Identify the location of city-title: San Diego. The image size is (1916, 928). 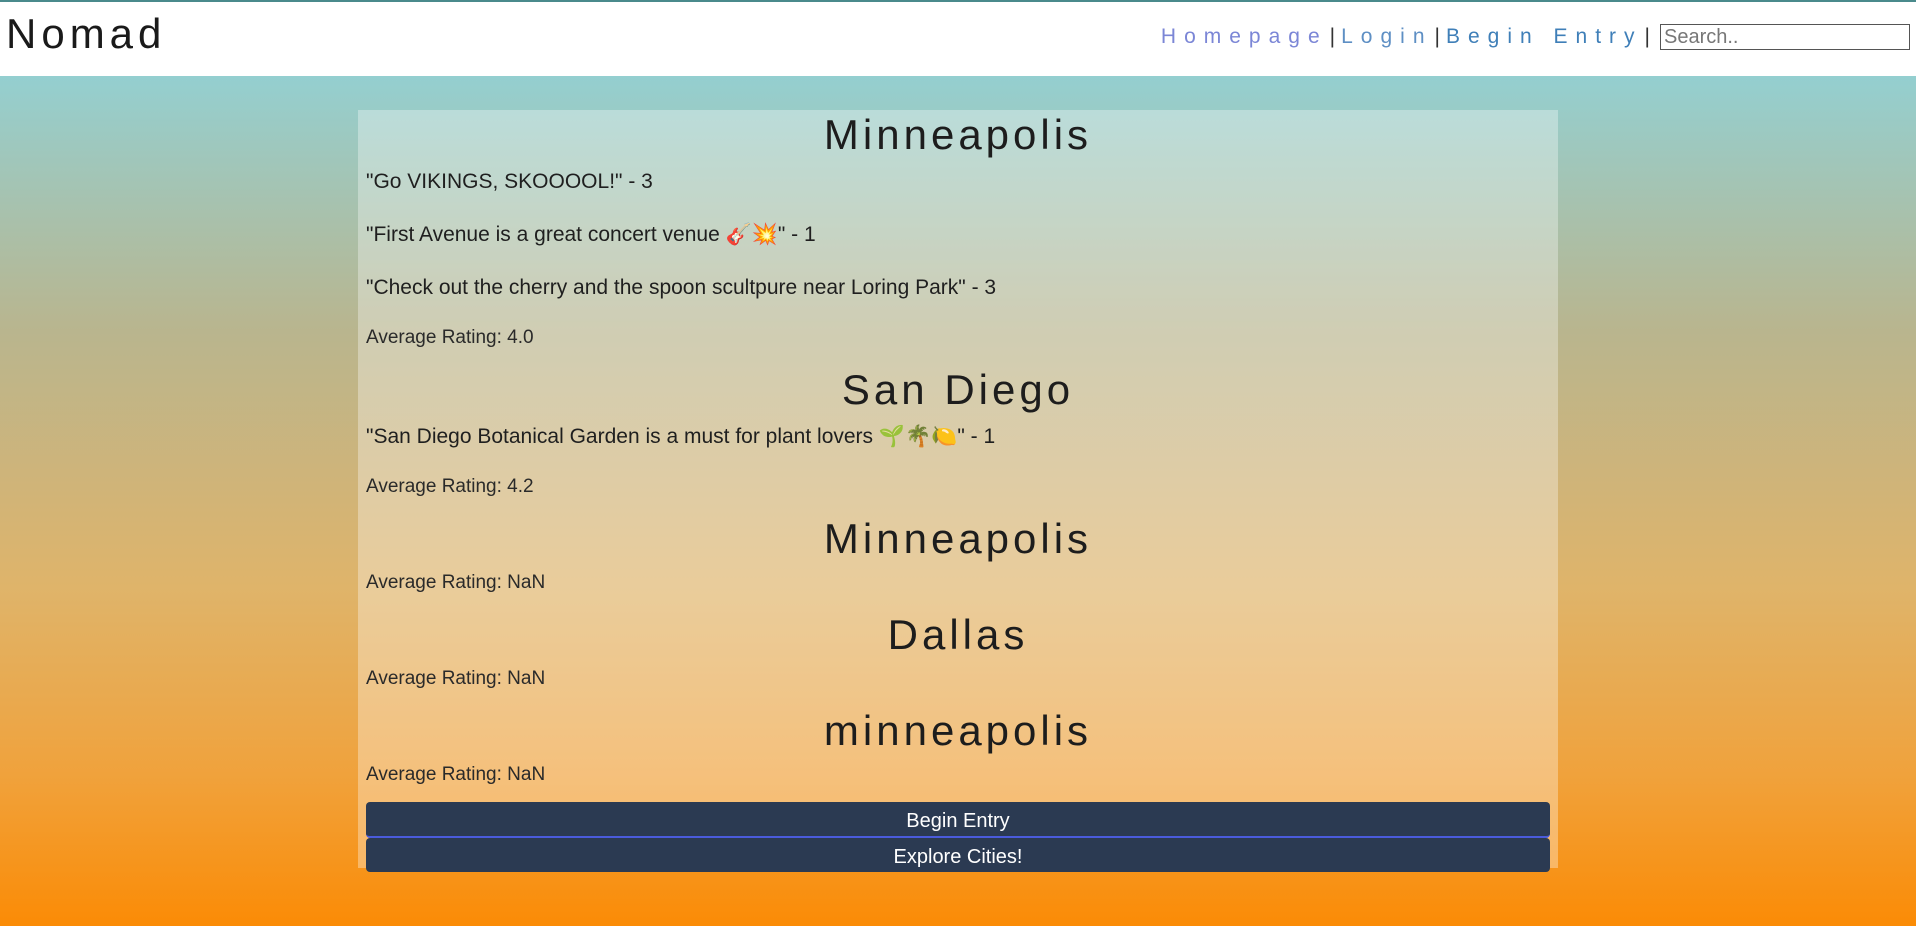
(958, 389).